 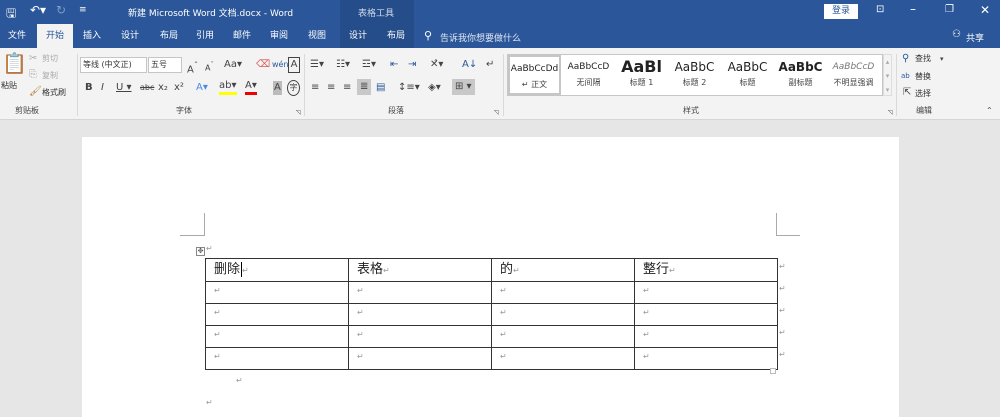 I want to click on tab-table-design: 设计, so click(x=358, y=36).